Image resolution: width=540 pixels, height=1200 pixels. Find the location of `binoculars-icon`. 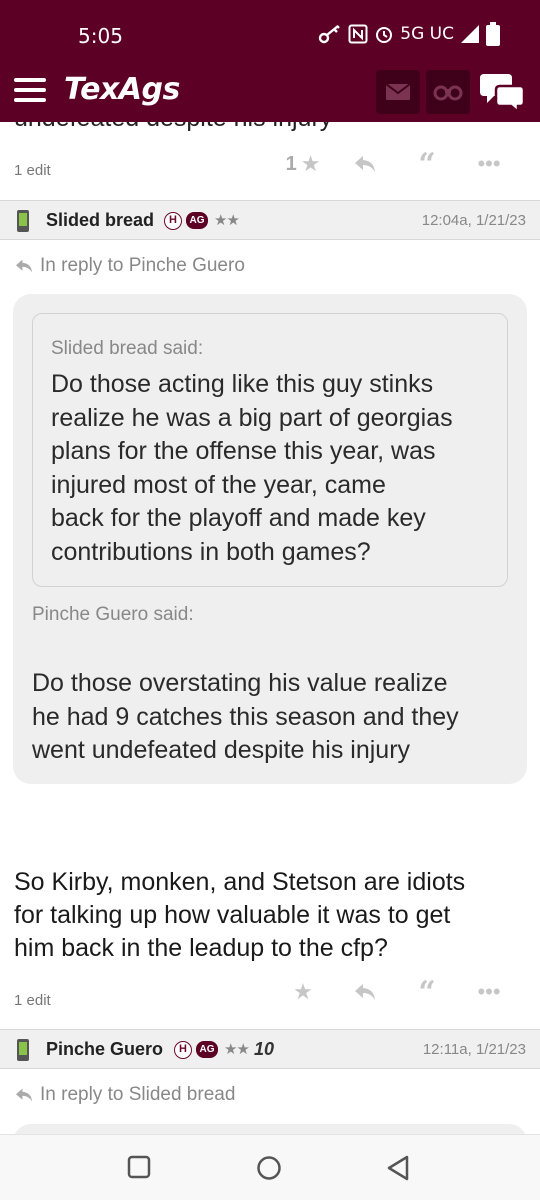

binoculars-icon is located at coordinates (448, 93).